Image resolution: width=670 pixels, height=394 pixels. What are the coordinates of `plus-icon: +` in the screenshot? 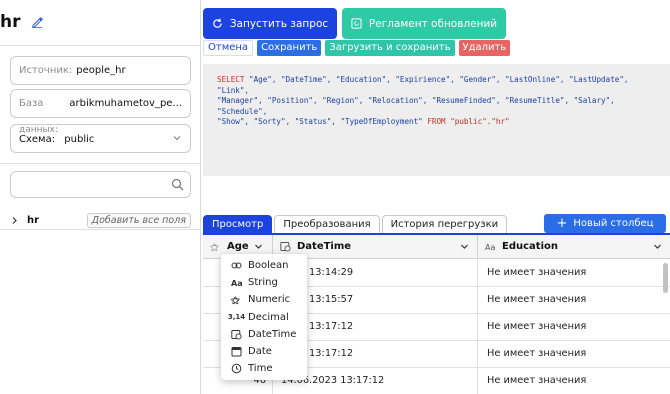 It's located at (562, 223).